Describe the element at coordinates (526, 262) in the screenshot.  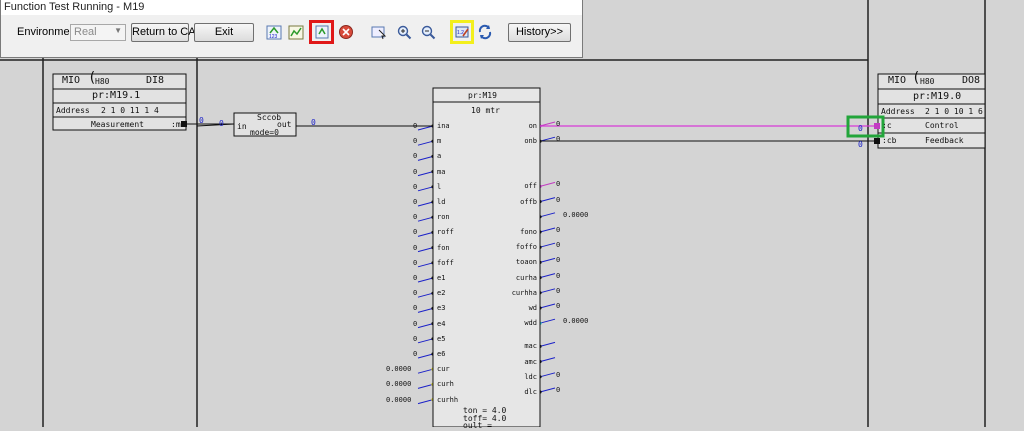
I see `motor-output-toaon: toaon` at that location.